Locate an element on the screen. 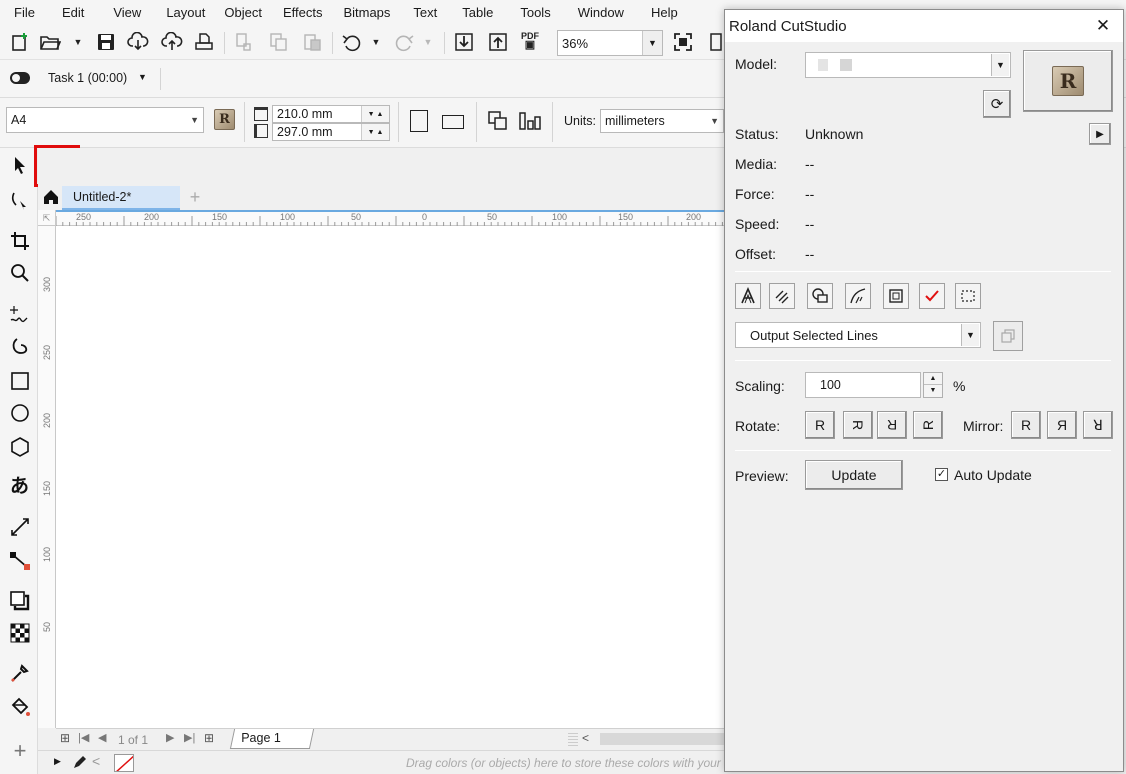 The height and width of the screenshot is (774, 1126). page-height-input: 297.0 mm ▼ ▲ is located at coordinates (331, 132).